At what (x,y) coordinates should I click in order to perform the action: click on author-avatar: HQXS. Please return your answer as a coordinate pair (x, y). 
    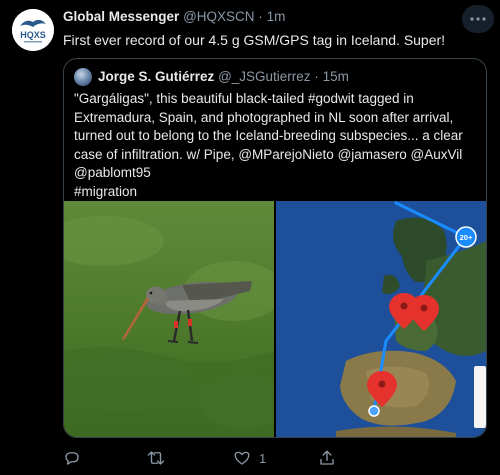
    Looking at the image, I should click on (33, 30).